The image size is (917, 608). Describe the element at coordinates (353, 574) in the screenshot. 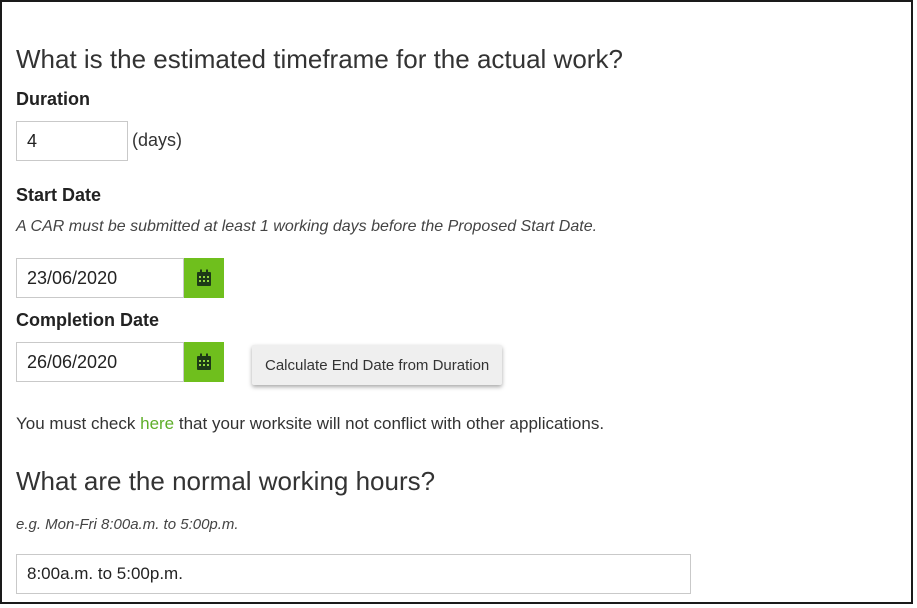

I see `working-hours-input` at that location.